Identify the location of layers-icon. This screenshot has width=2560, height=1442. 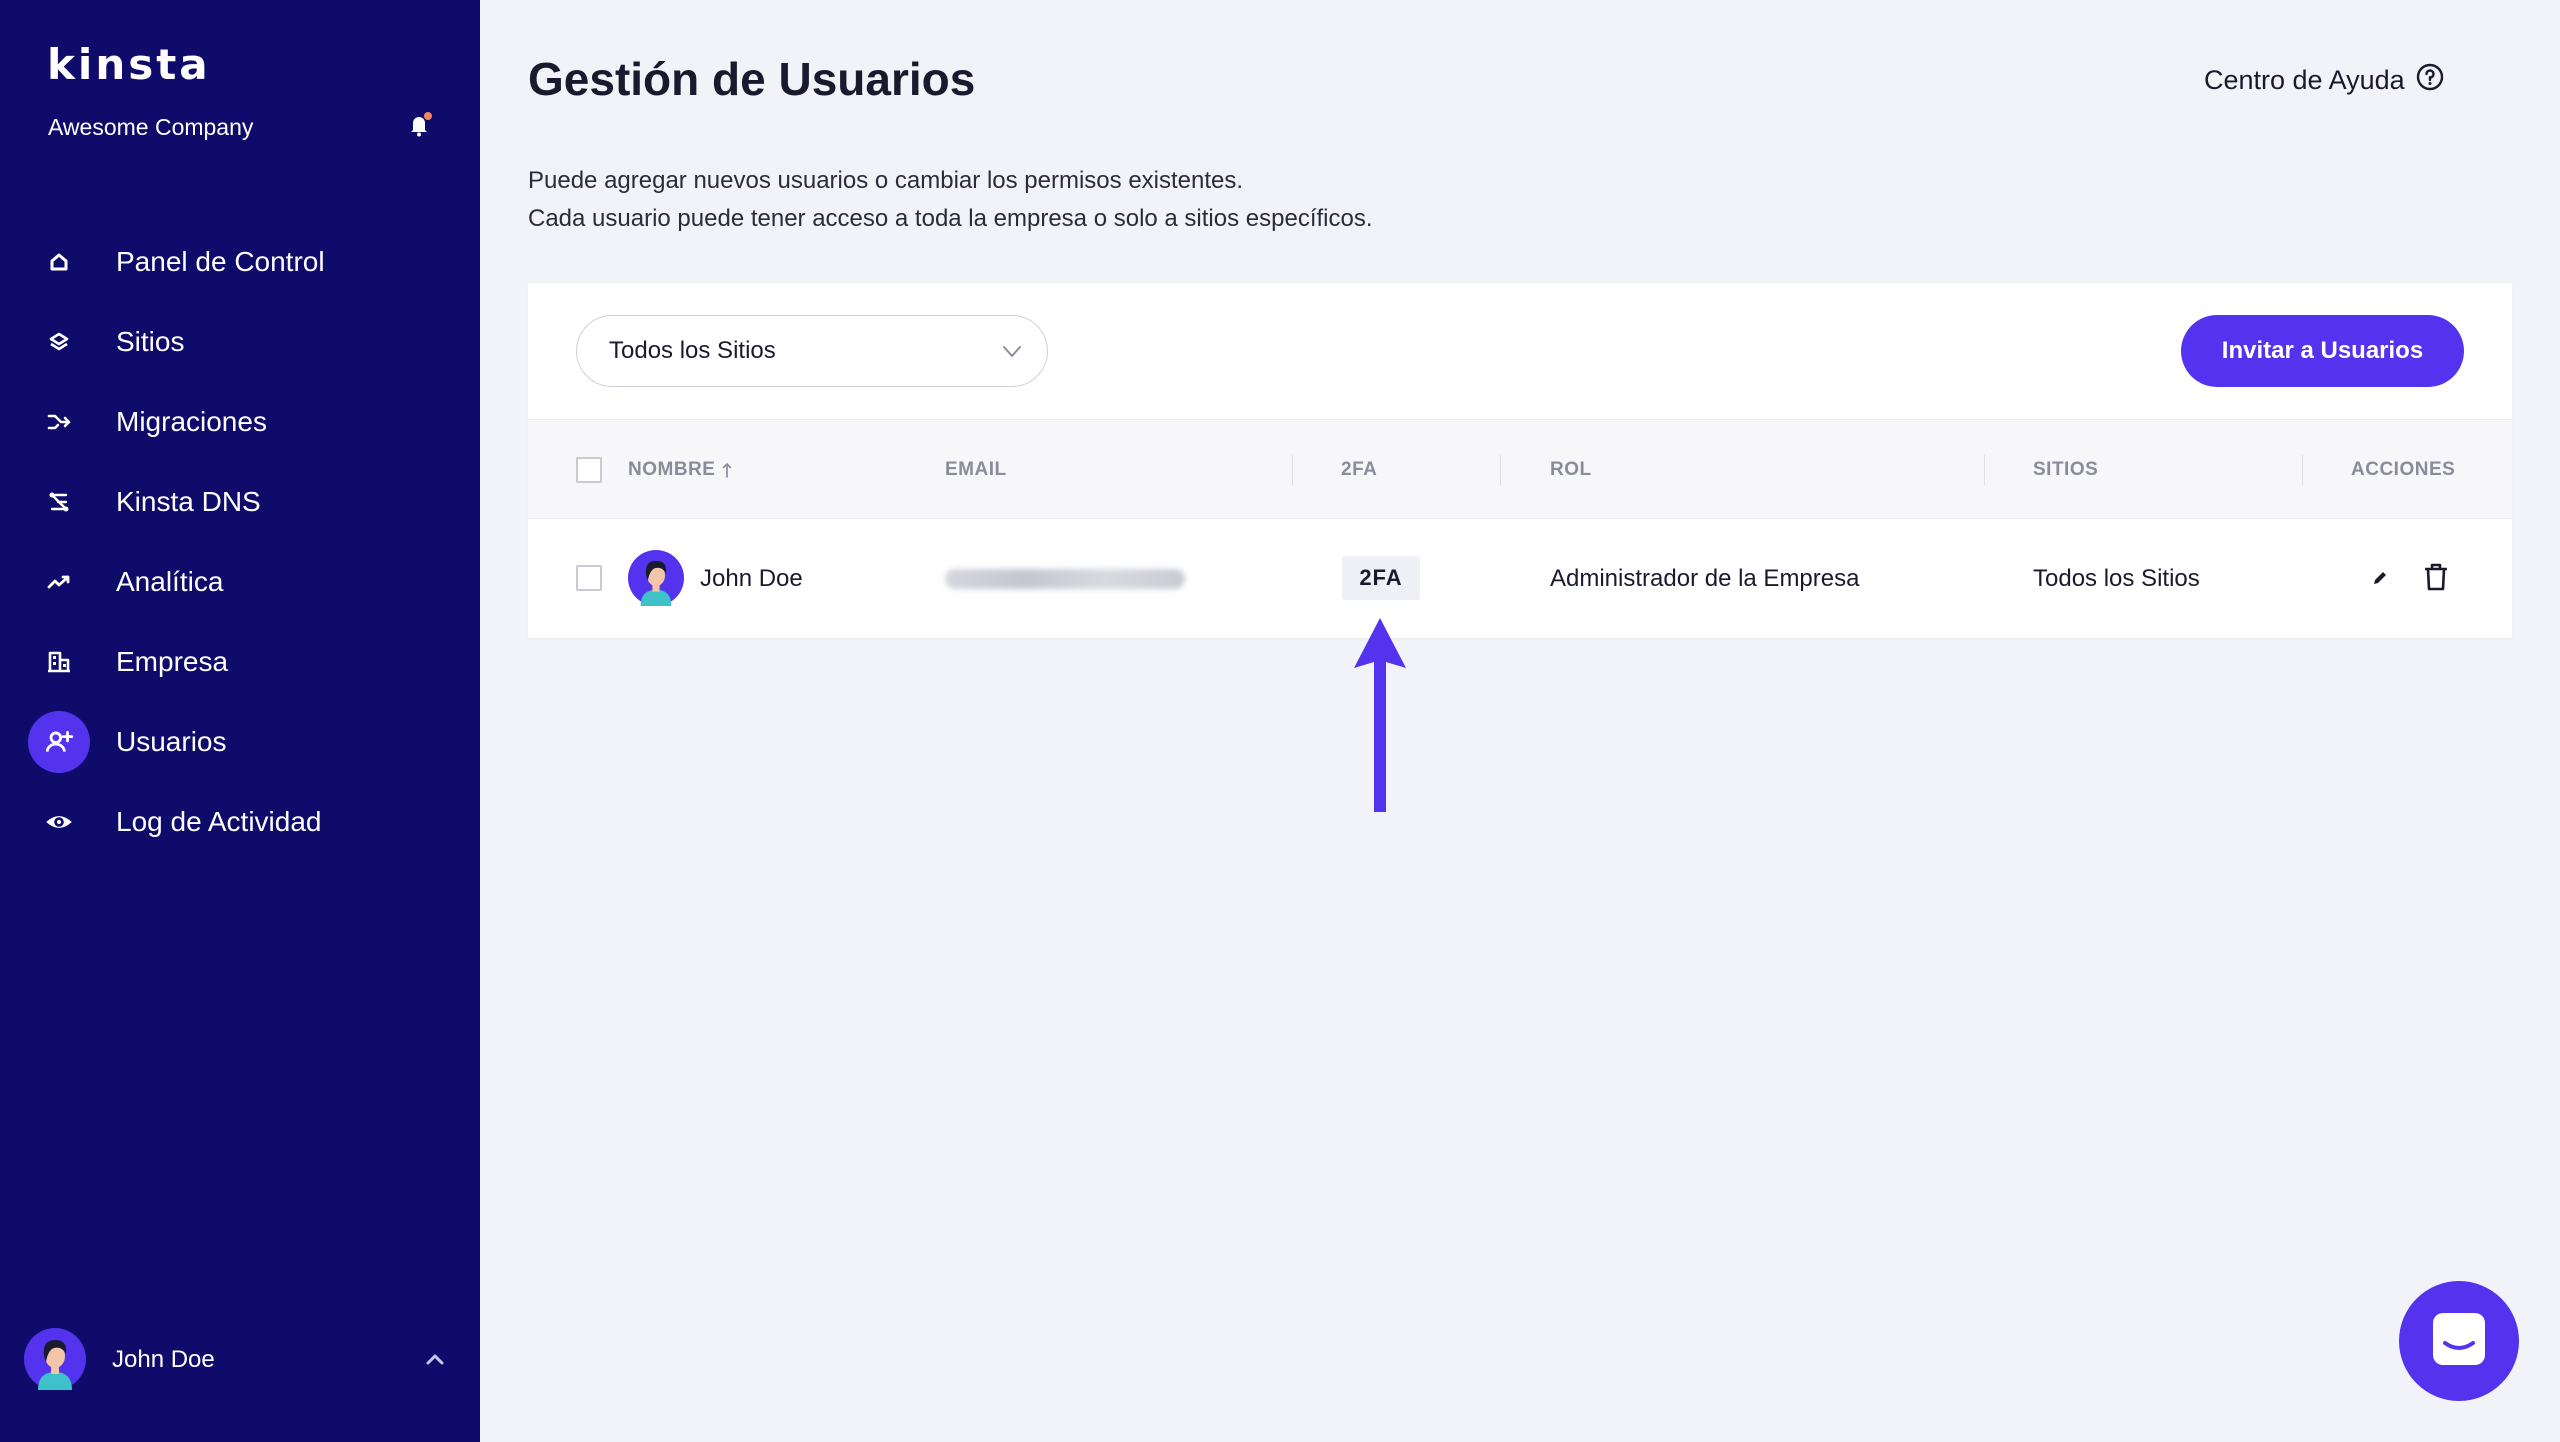
(59, 342).